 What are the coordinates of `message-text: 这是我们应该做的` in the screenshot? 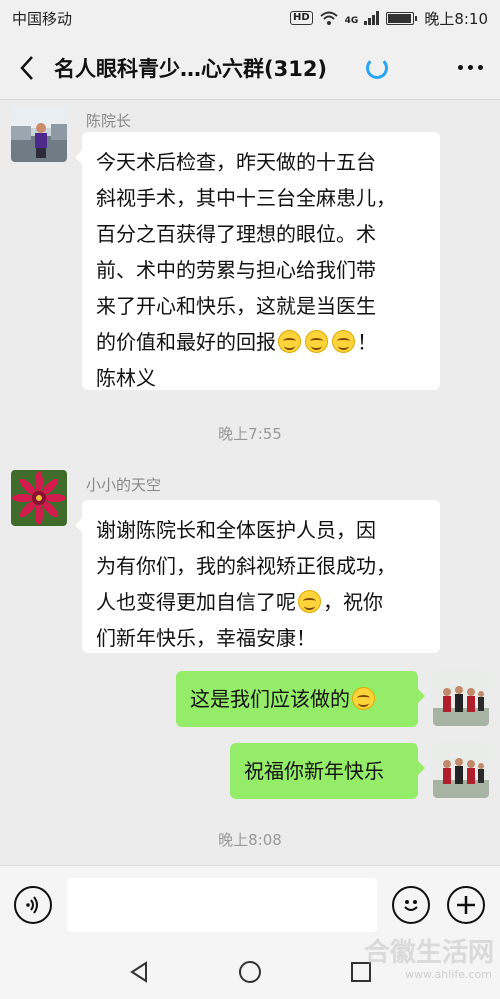 It's located at (270, 699).